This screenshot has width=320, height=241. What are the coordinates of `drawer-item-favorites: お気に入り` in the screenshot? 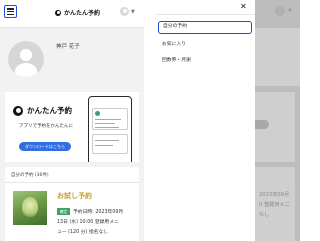 It's located at (205, 44).